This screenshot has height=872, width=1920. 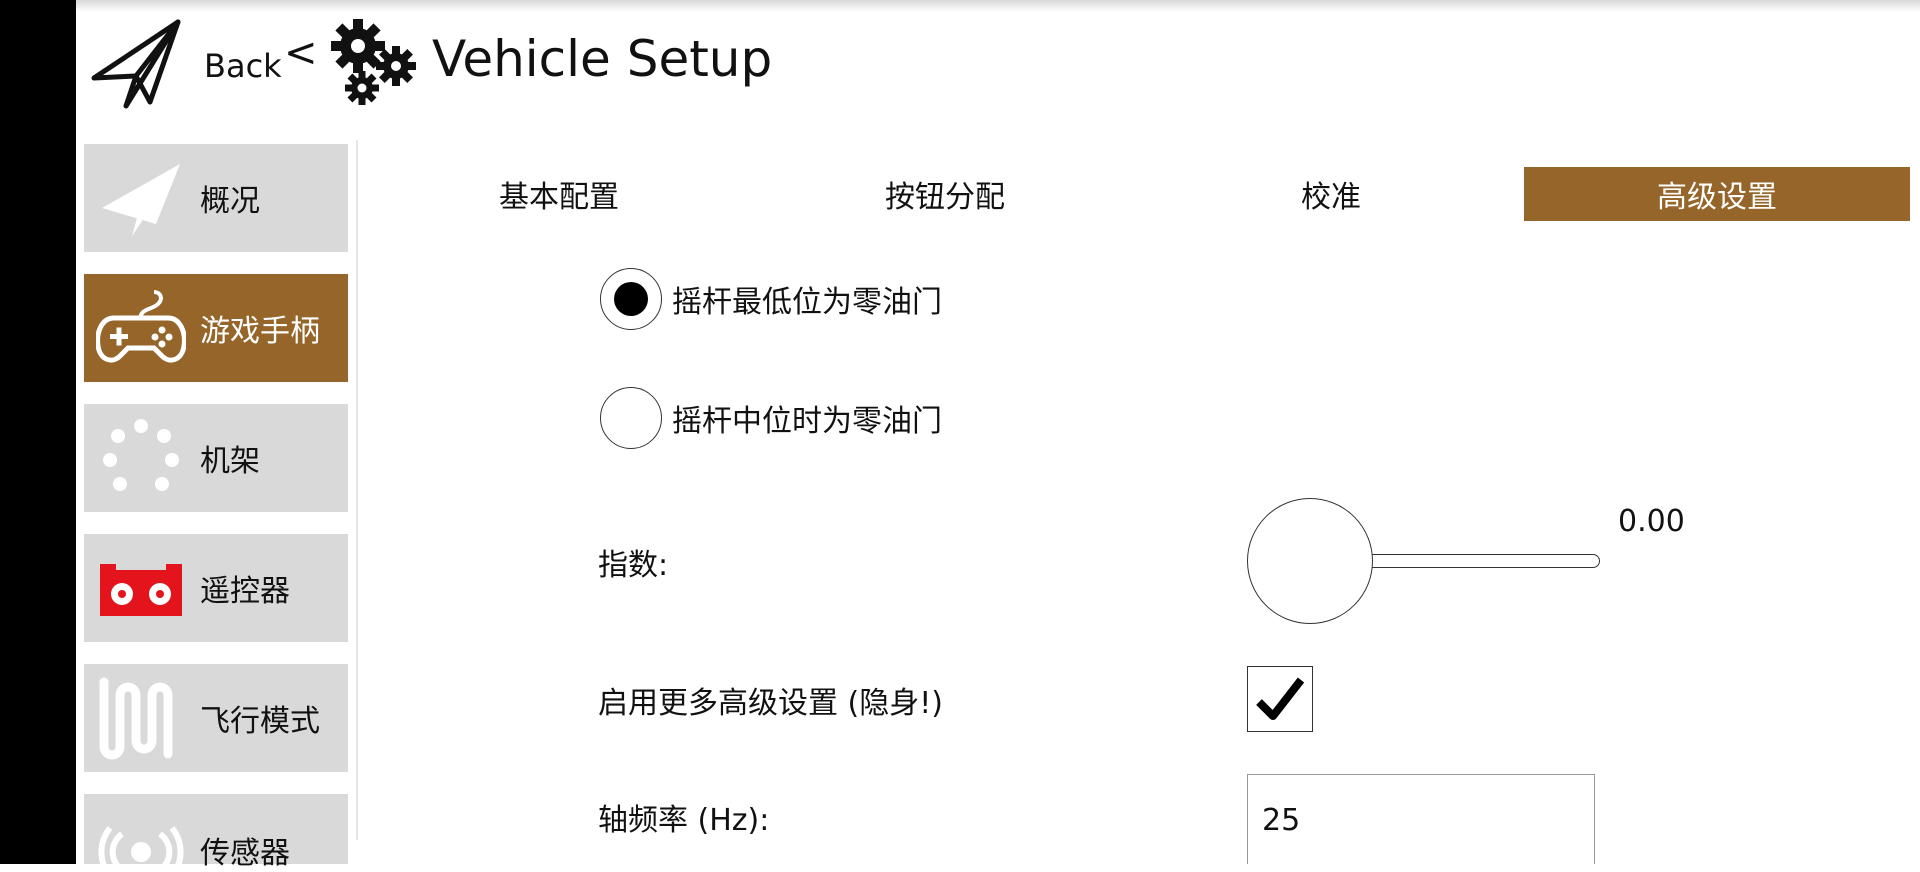 I want to click on header: Back < Vehicle Setup, so click(x=998, y=65).